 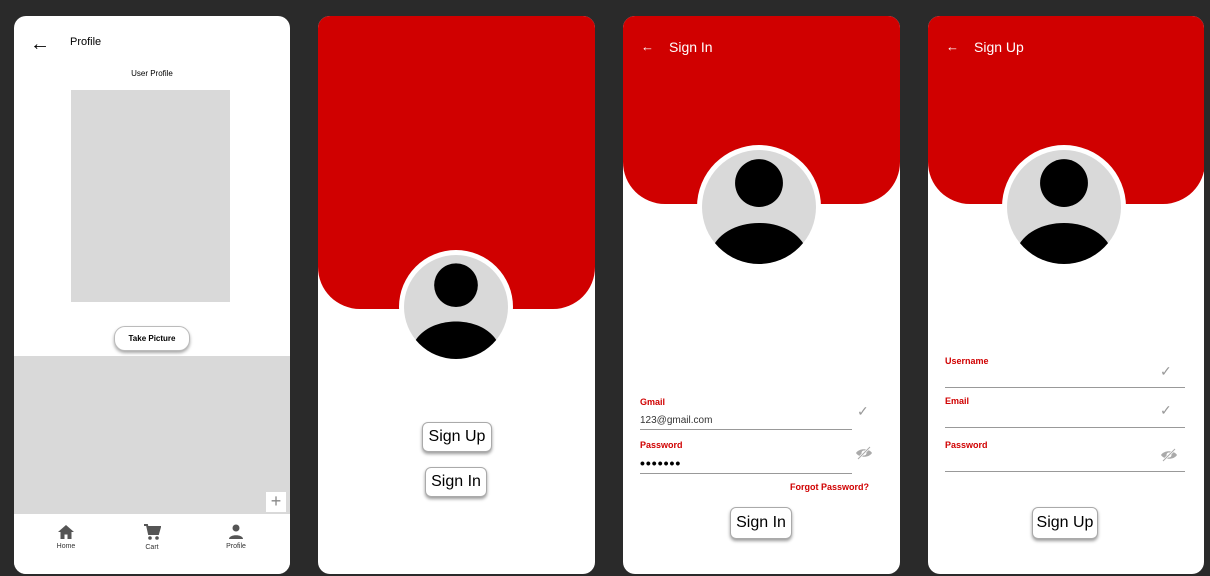 I want to click on nav-item-profile: Profile, so click(x=236, y=537).